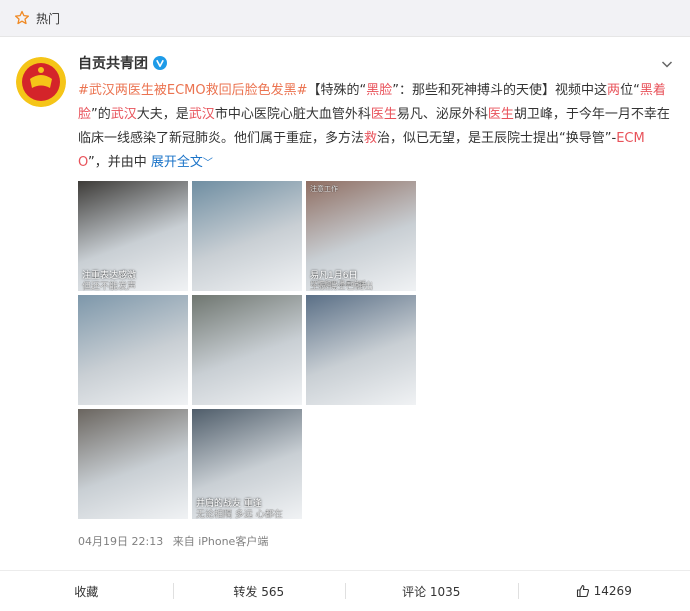  I want to click on favorite-label: 收藏, so click(86, 591).